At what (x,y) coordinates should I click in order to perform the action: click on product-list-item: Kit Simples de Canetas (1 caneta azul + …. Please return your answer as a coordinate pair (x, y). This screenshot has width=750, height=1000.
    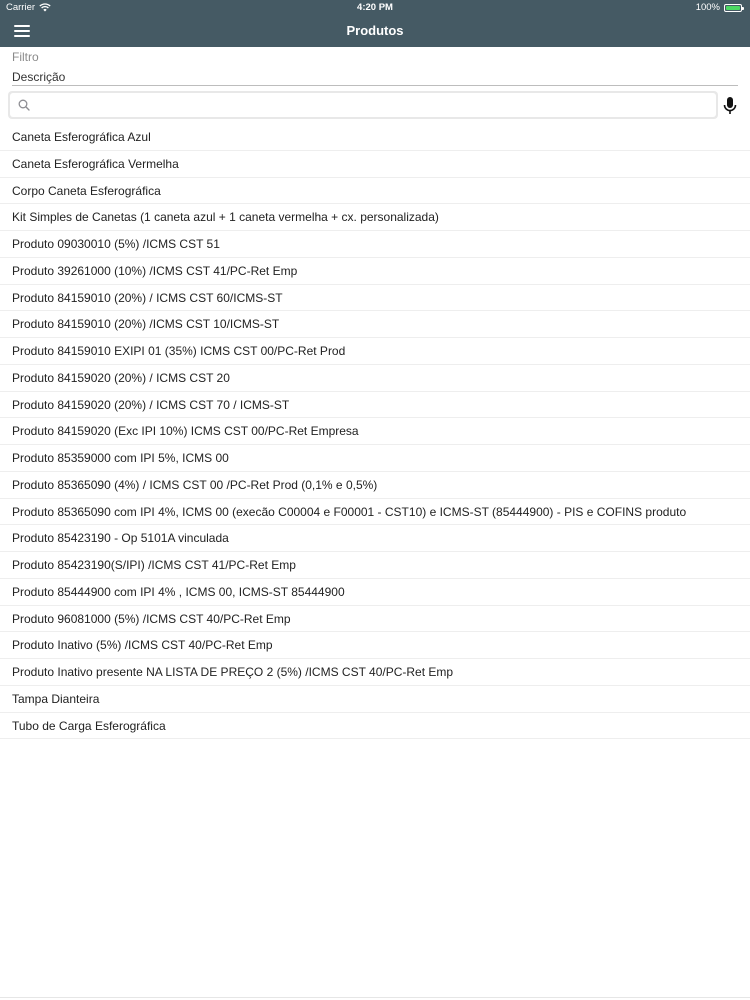
    Looking at the image, I should click on (375, 217).